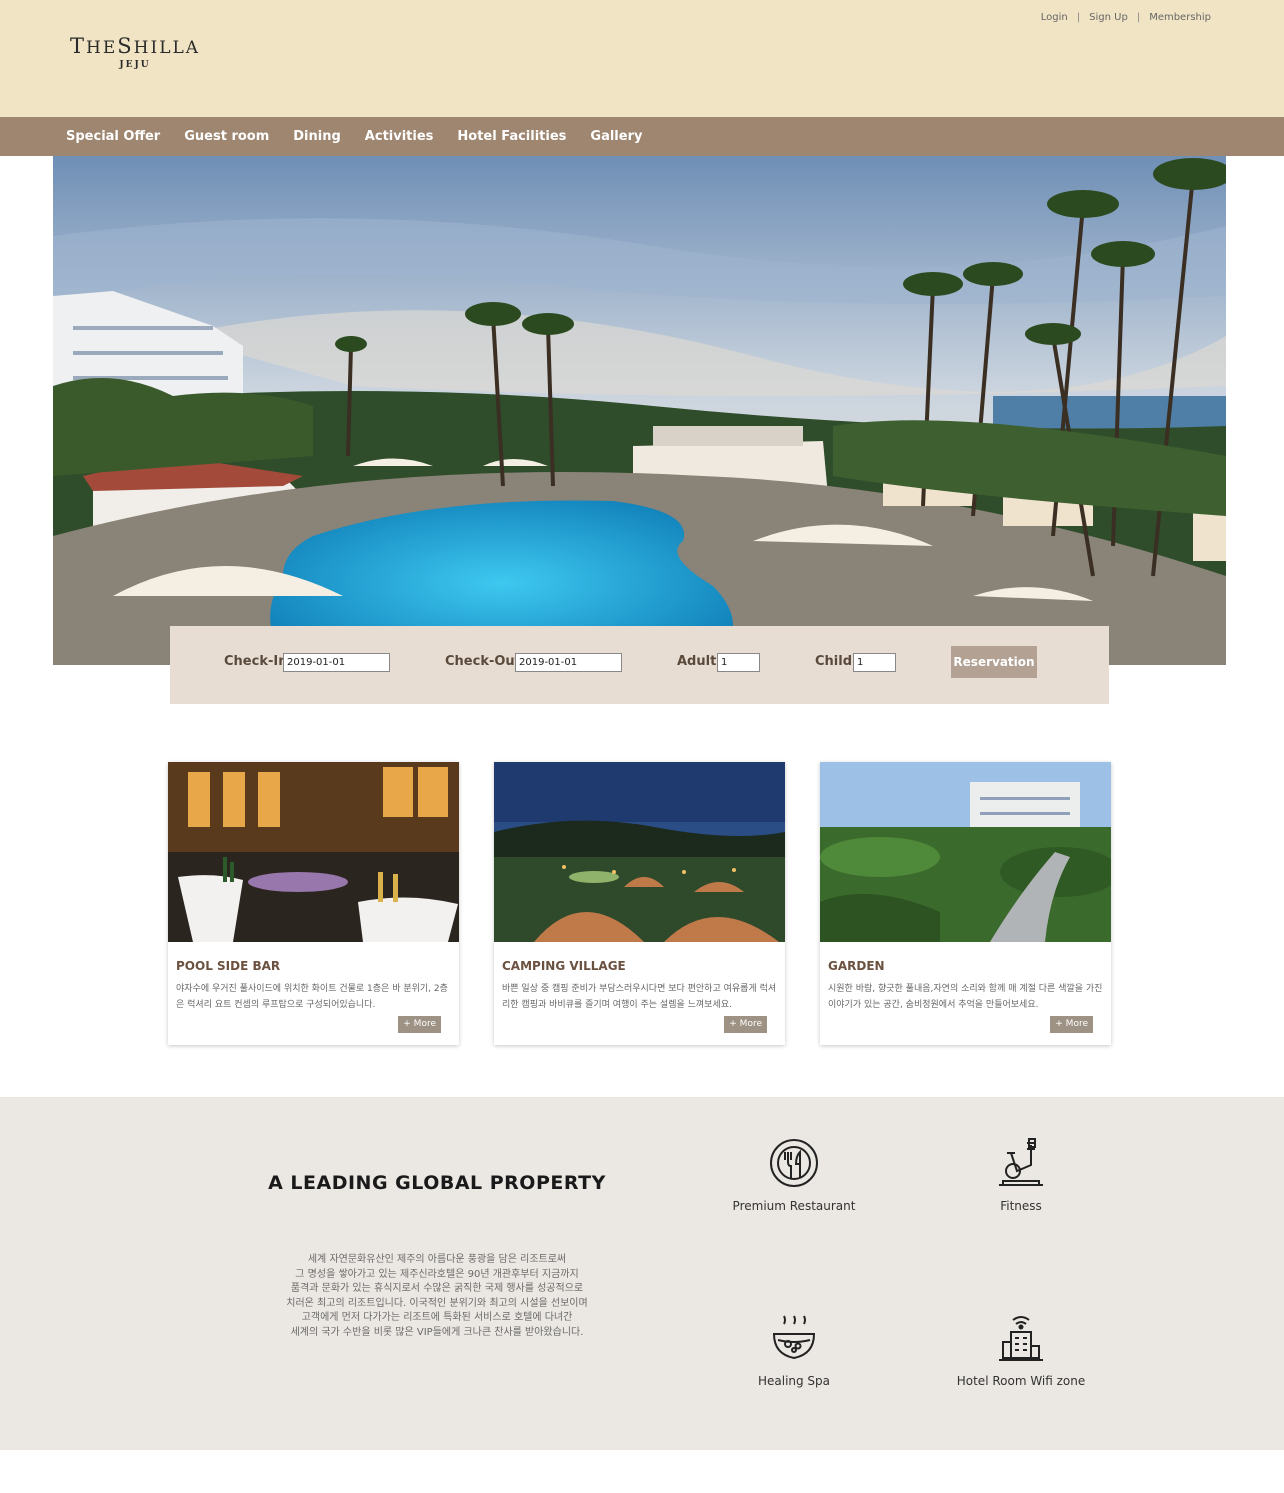  Describe the element at coordinates (113, 136) in the screenshot. I see `nav-special-offer: Special Offer` at that location.